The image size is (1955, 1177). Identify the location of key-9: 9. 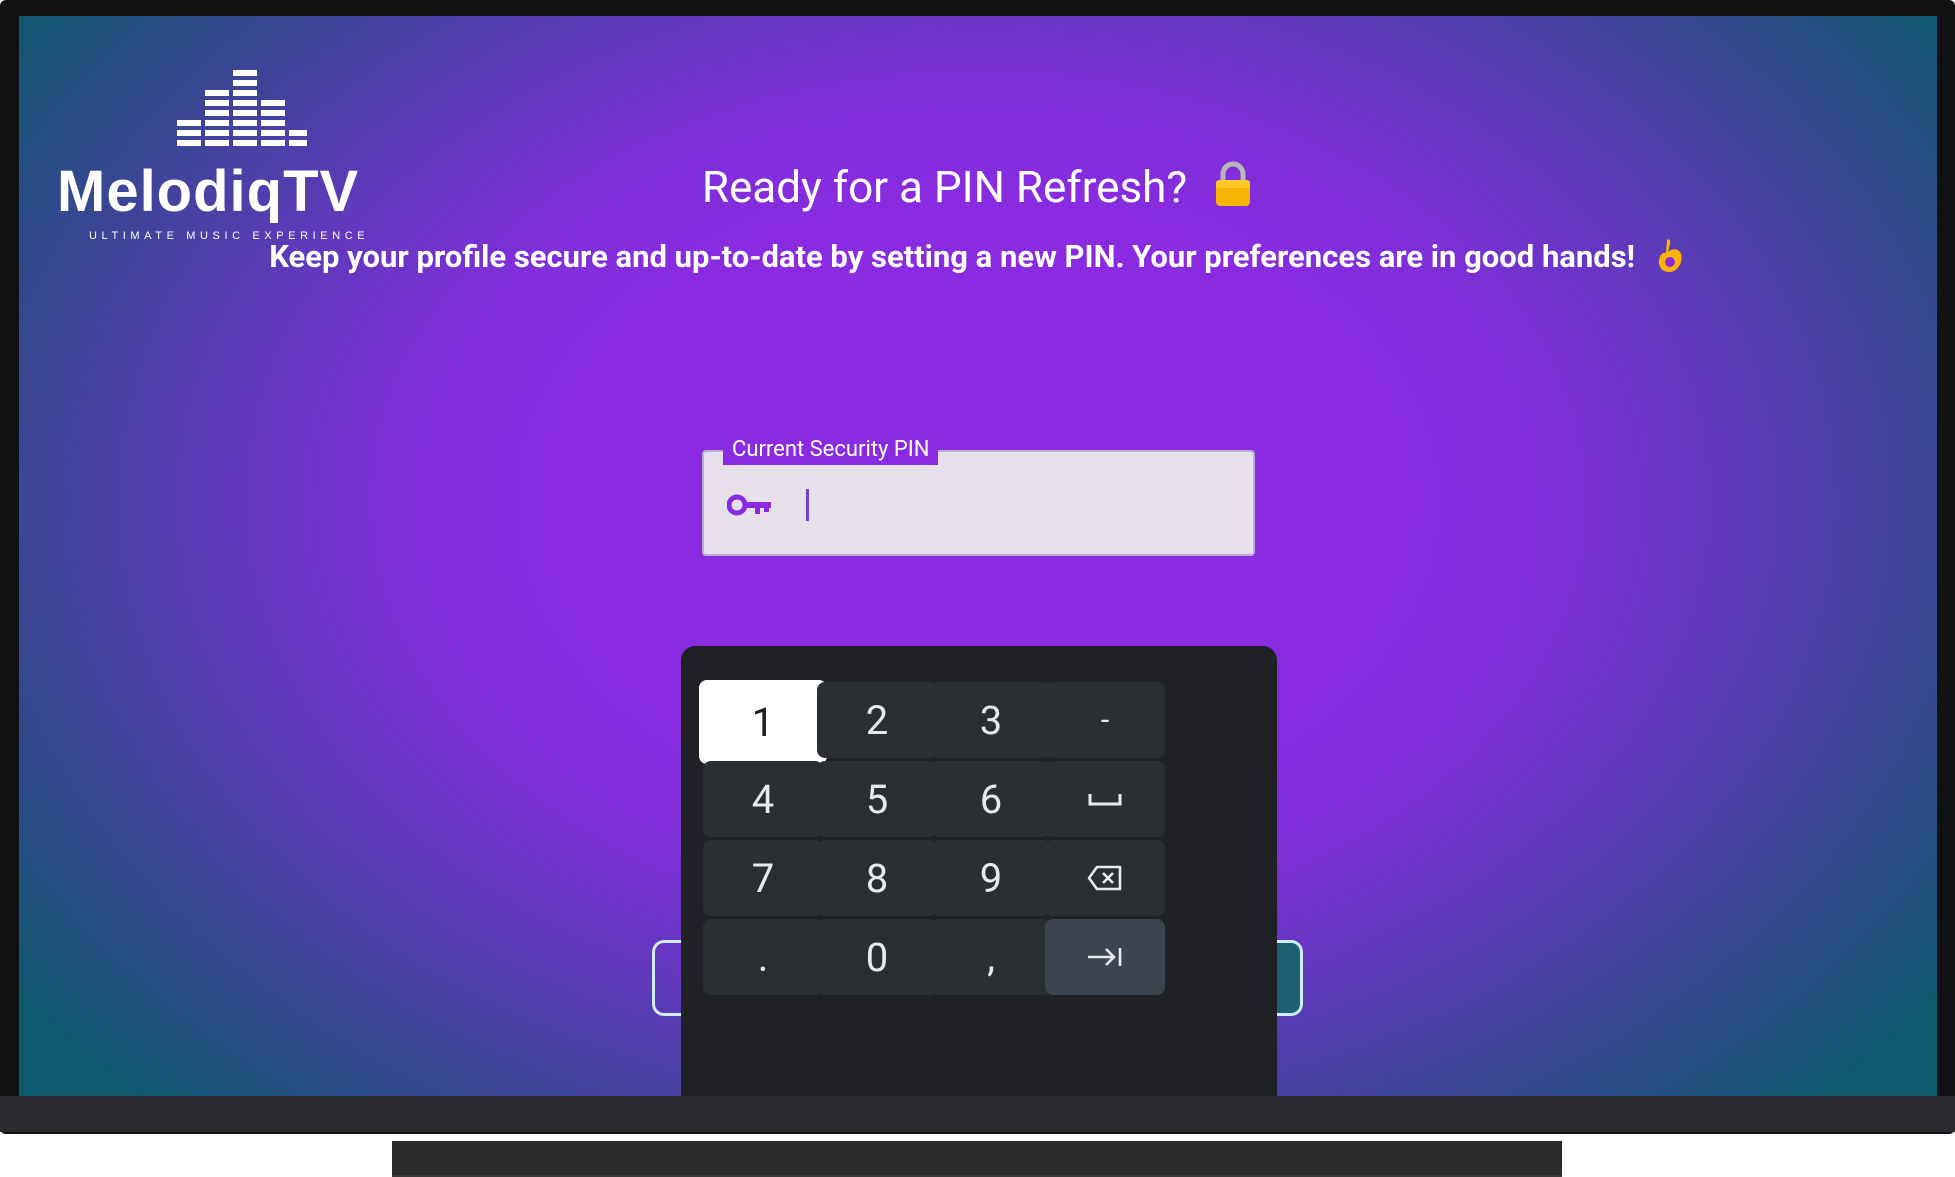
(991, 878).